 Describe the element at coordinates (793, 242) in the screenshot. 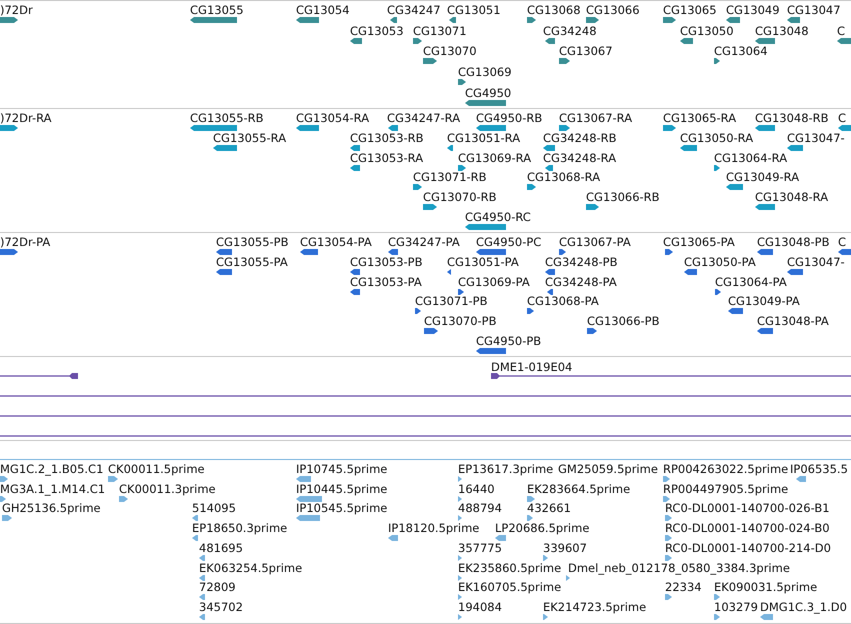

I see `feature-label: CG13048-PB` at that location.